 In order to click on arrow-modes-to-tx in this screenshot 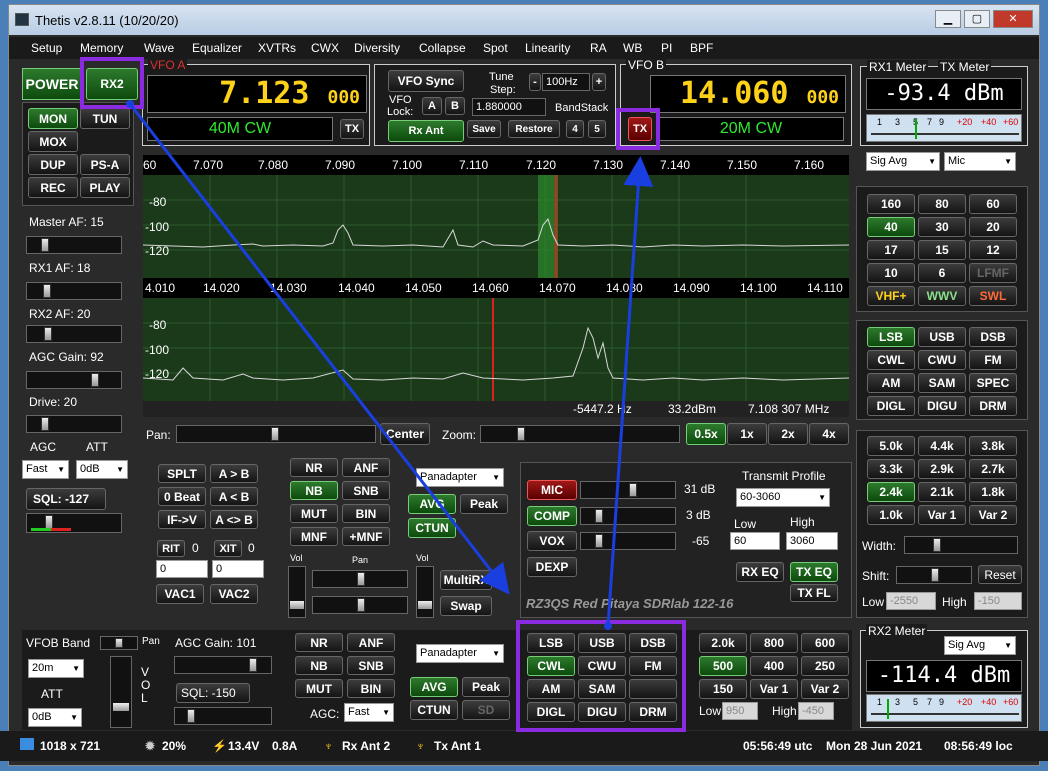, I will do `click(630, 391)`.